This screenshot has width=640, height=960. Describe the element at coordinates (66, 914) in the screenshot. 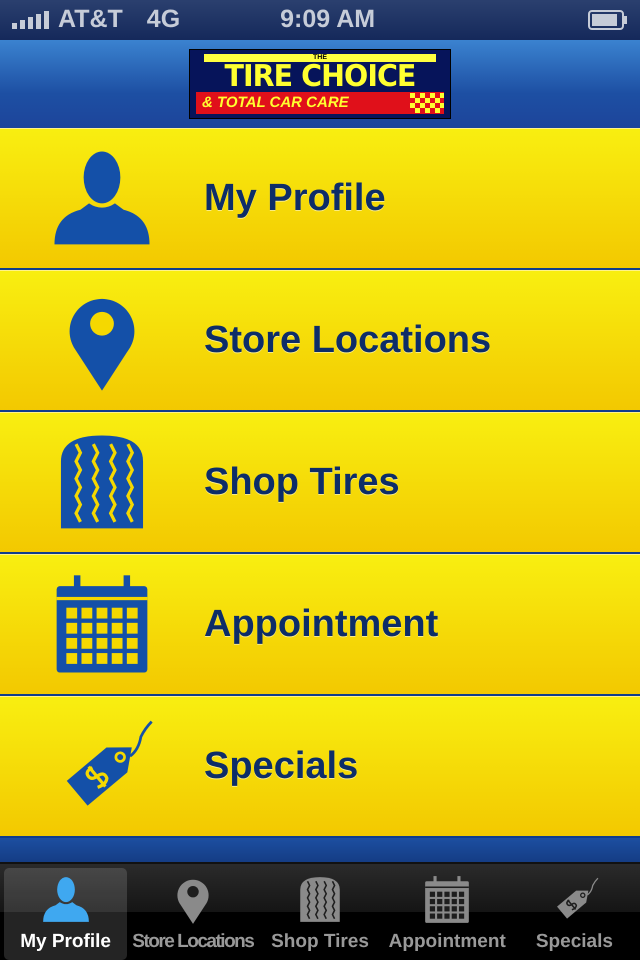

I see `tab: My Profile` at that location.